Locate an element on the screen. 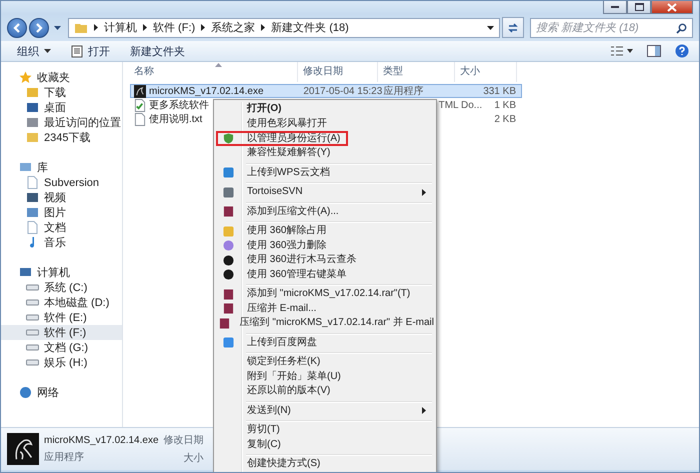  file-type: 应用程序 is located at coordinates (403, 91).